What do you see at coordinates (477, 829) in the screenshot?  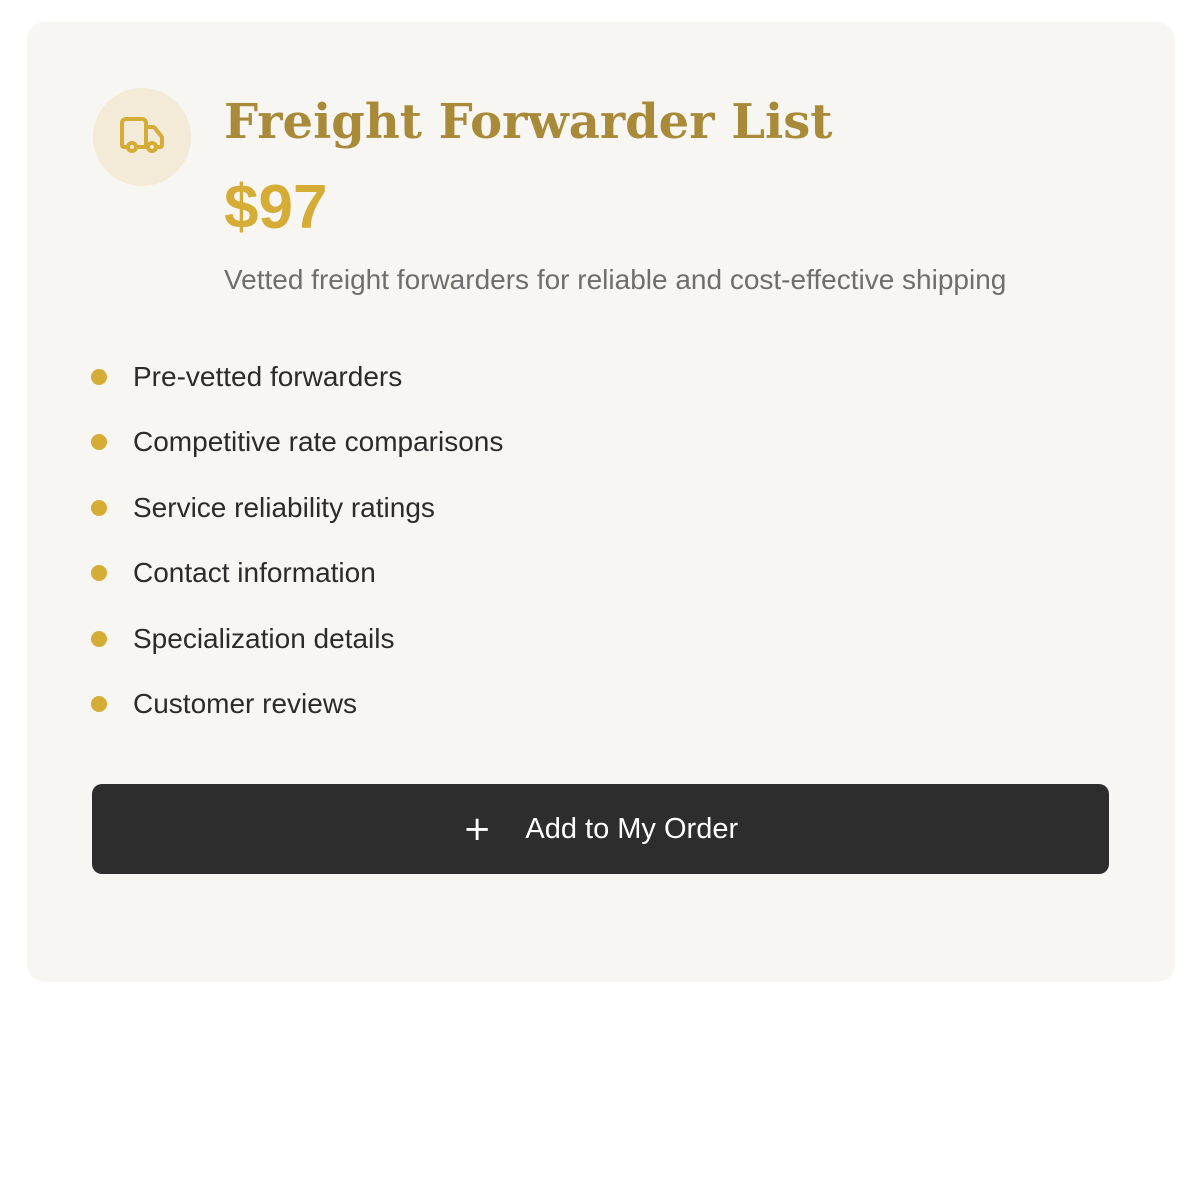 I see `plus-icon: +` at bounding box center [477, 829].